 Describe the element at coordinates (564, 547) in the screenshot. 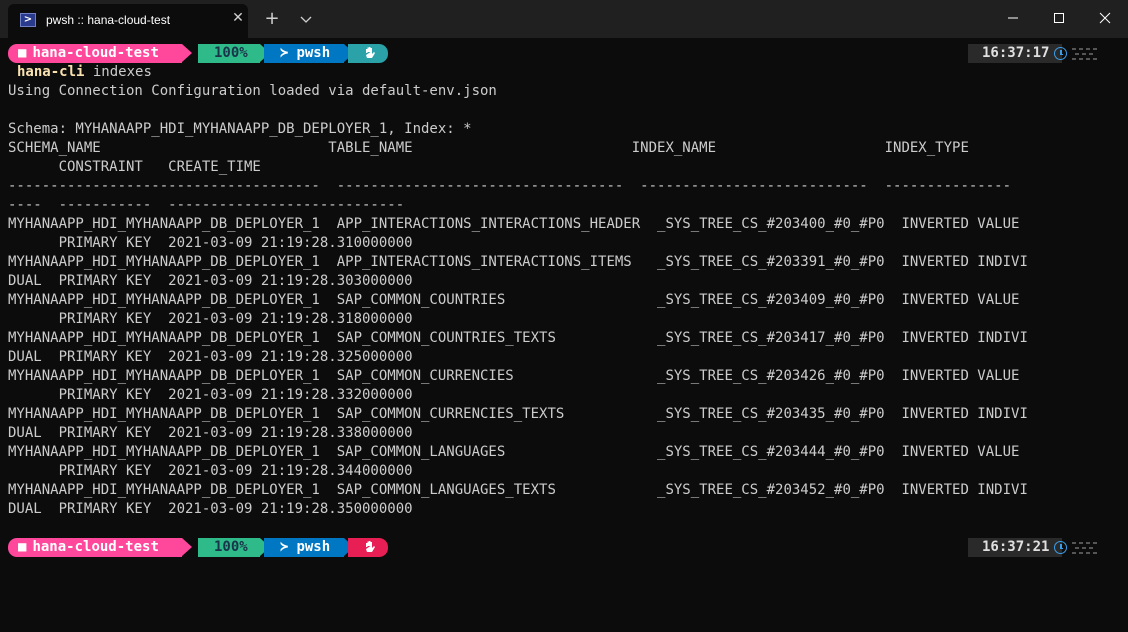

I see `prompt-line: ■ hana-cloud-test 100% ≻ pwsh 16:37:21` at that location.